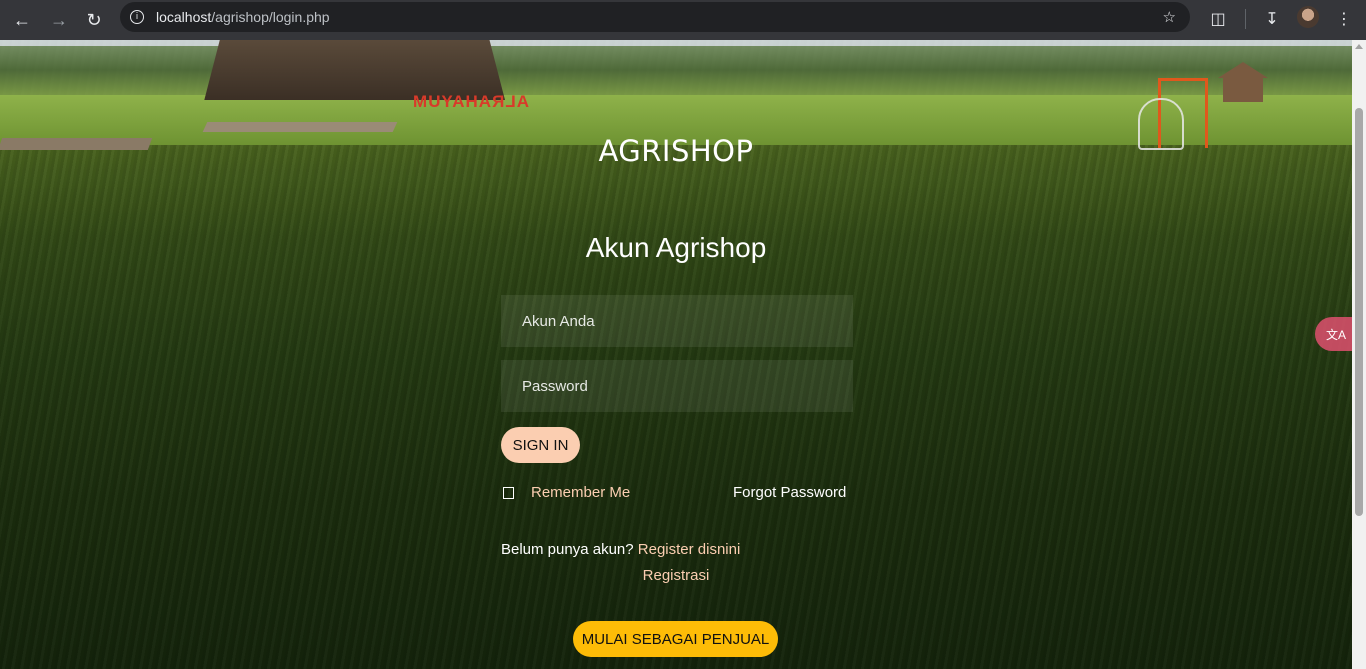  I want to click on remember-me: Remember Me, so click(566, 492).